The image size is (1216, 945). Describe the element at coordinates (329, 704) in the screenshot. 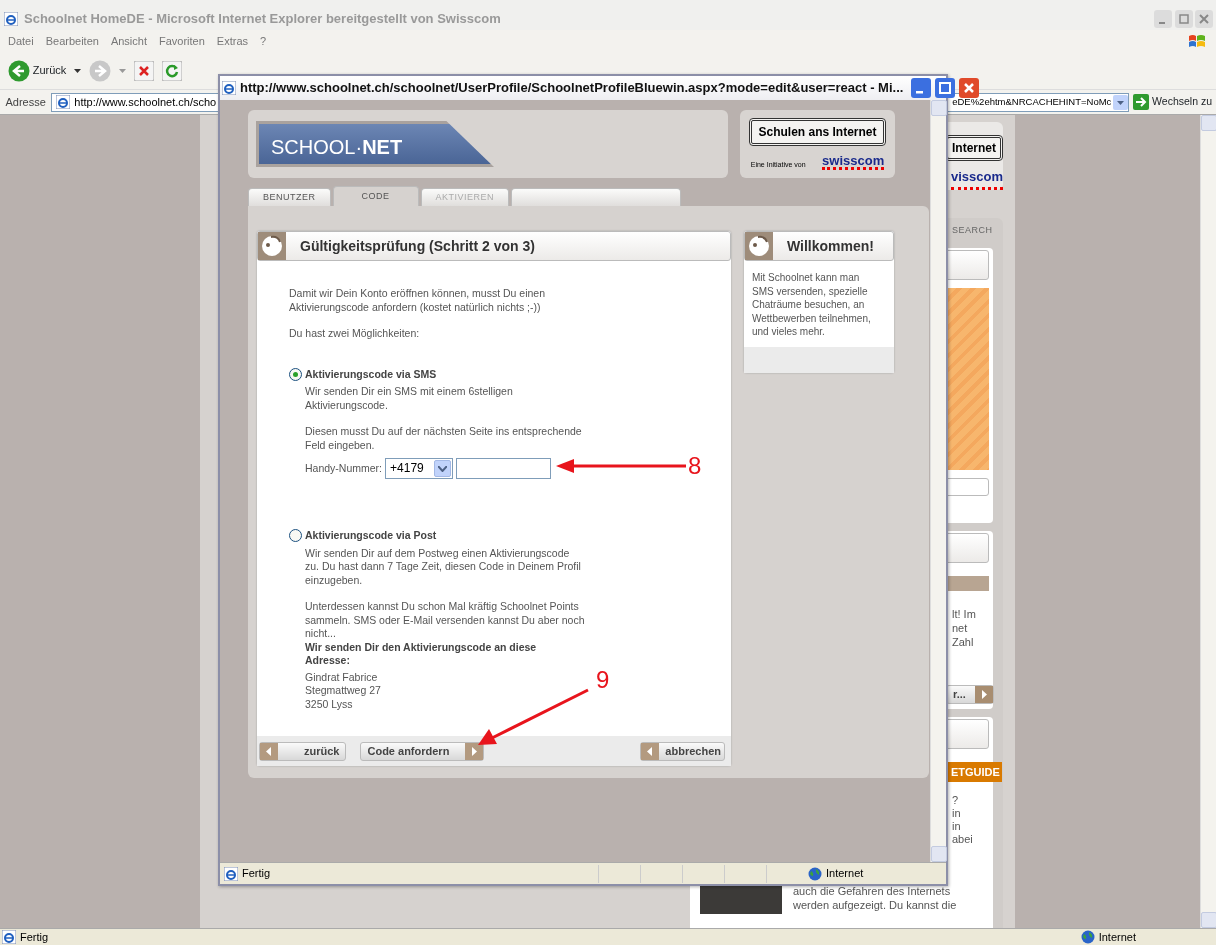

I see `address-line: 3250 Lyss` at that location.